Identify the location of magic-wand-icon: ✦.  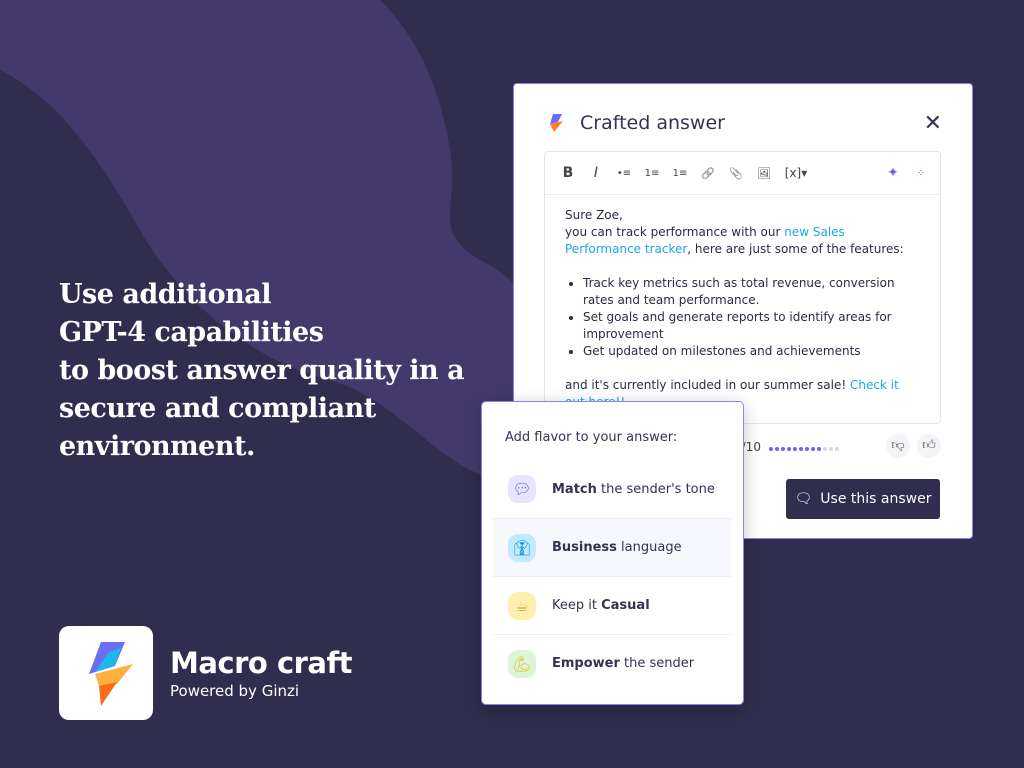
(893, 173).